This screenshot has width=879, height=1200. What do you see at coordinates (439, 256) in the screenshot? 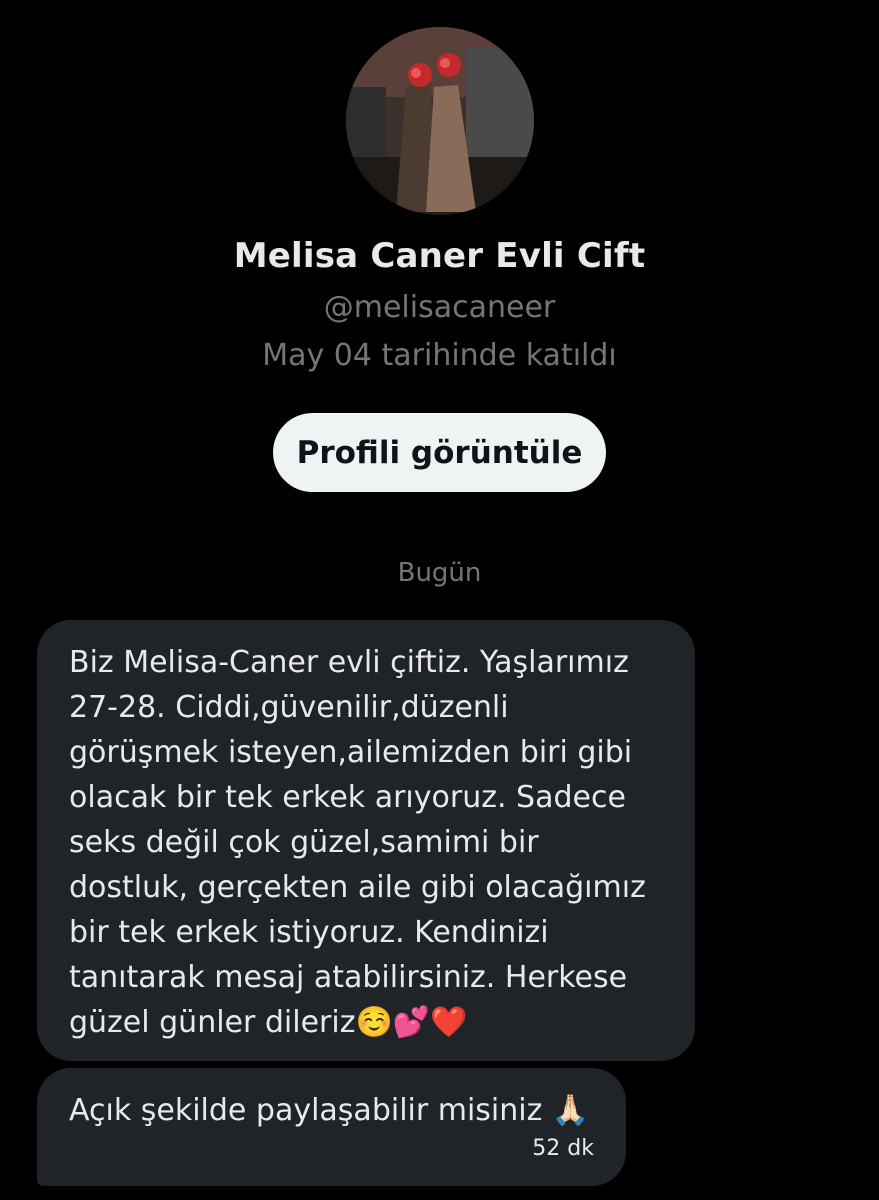
I see `profile-display-name: Melisa Caner Evli Cift` at bounding box center [439, 256].